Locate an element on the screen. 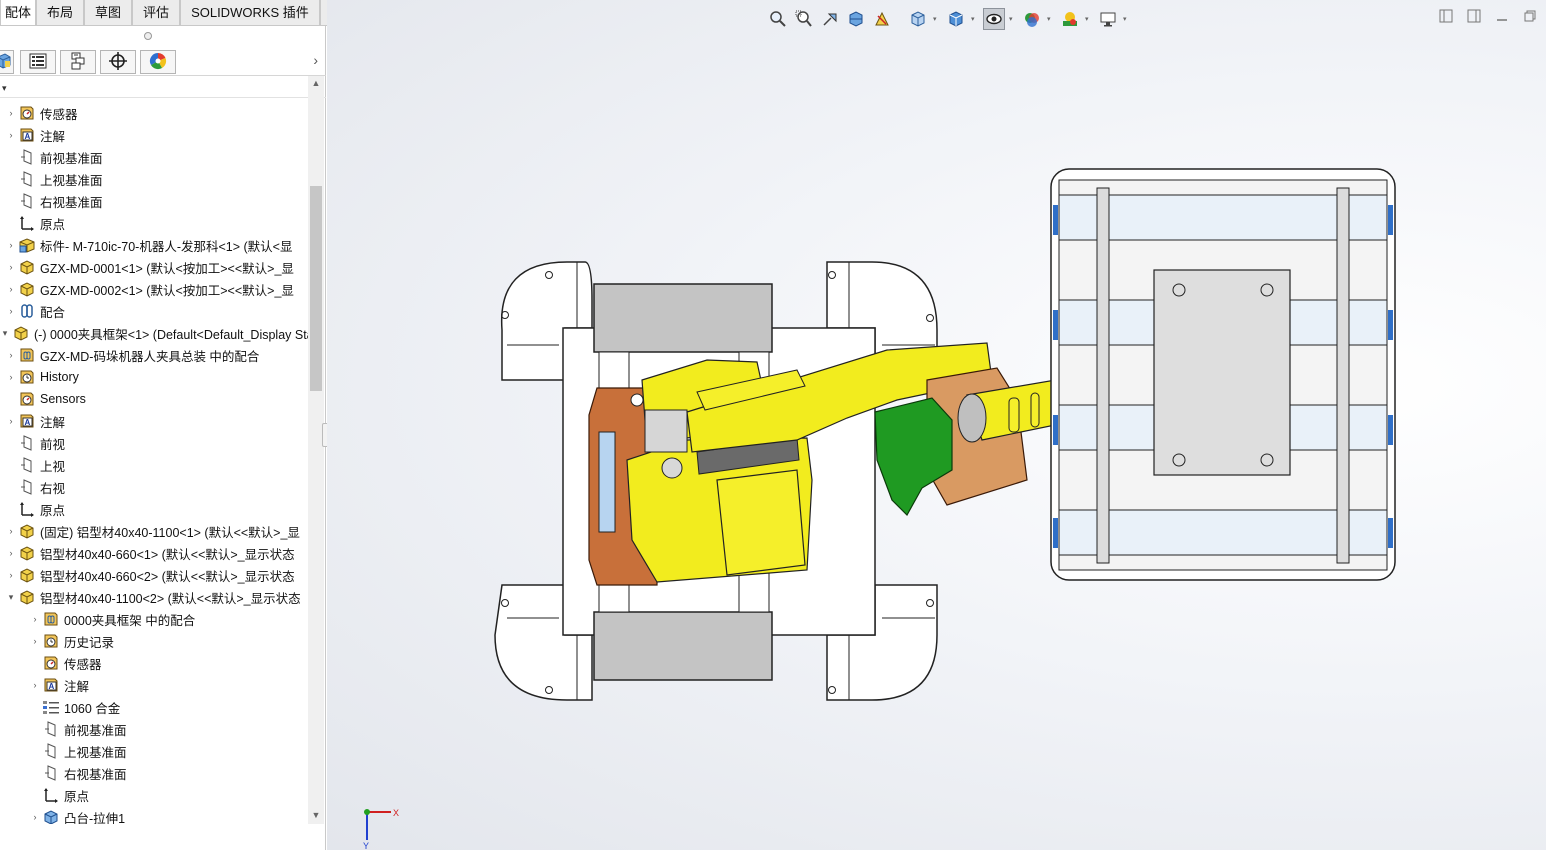  tree-row: › GZX-MD-0002<1> (默认<按加工><<默认>_显 is located at coordinates (154, 289).